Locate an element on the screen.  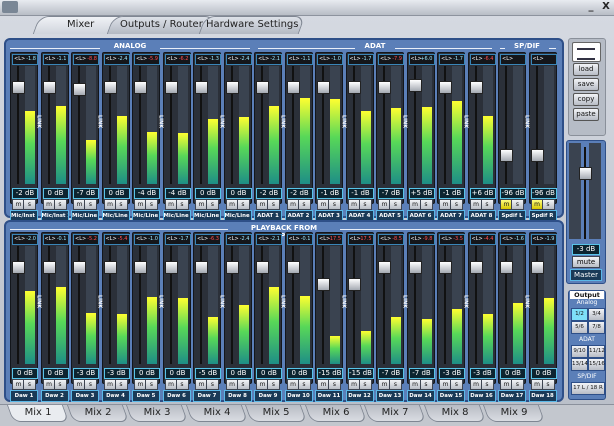
mix-tab-8: Mix 8 is located at coordinates (454, 413).